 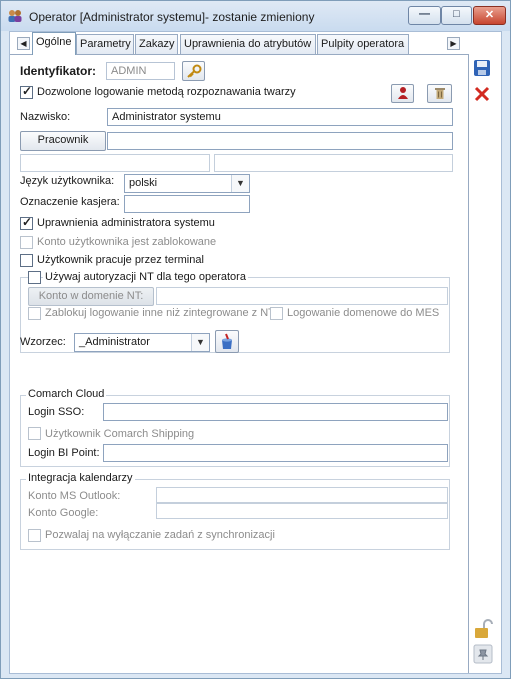 I want to click on pracownik-button-label: Pracownik, so click(x=63, y=140).